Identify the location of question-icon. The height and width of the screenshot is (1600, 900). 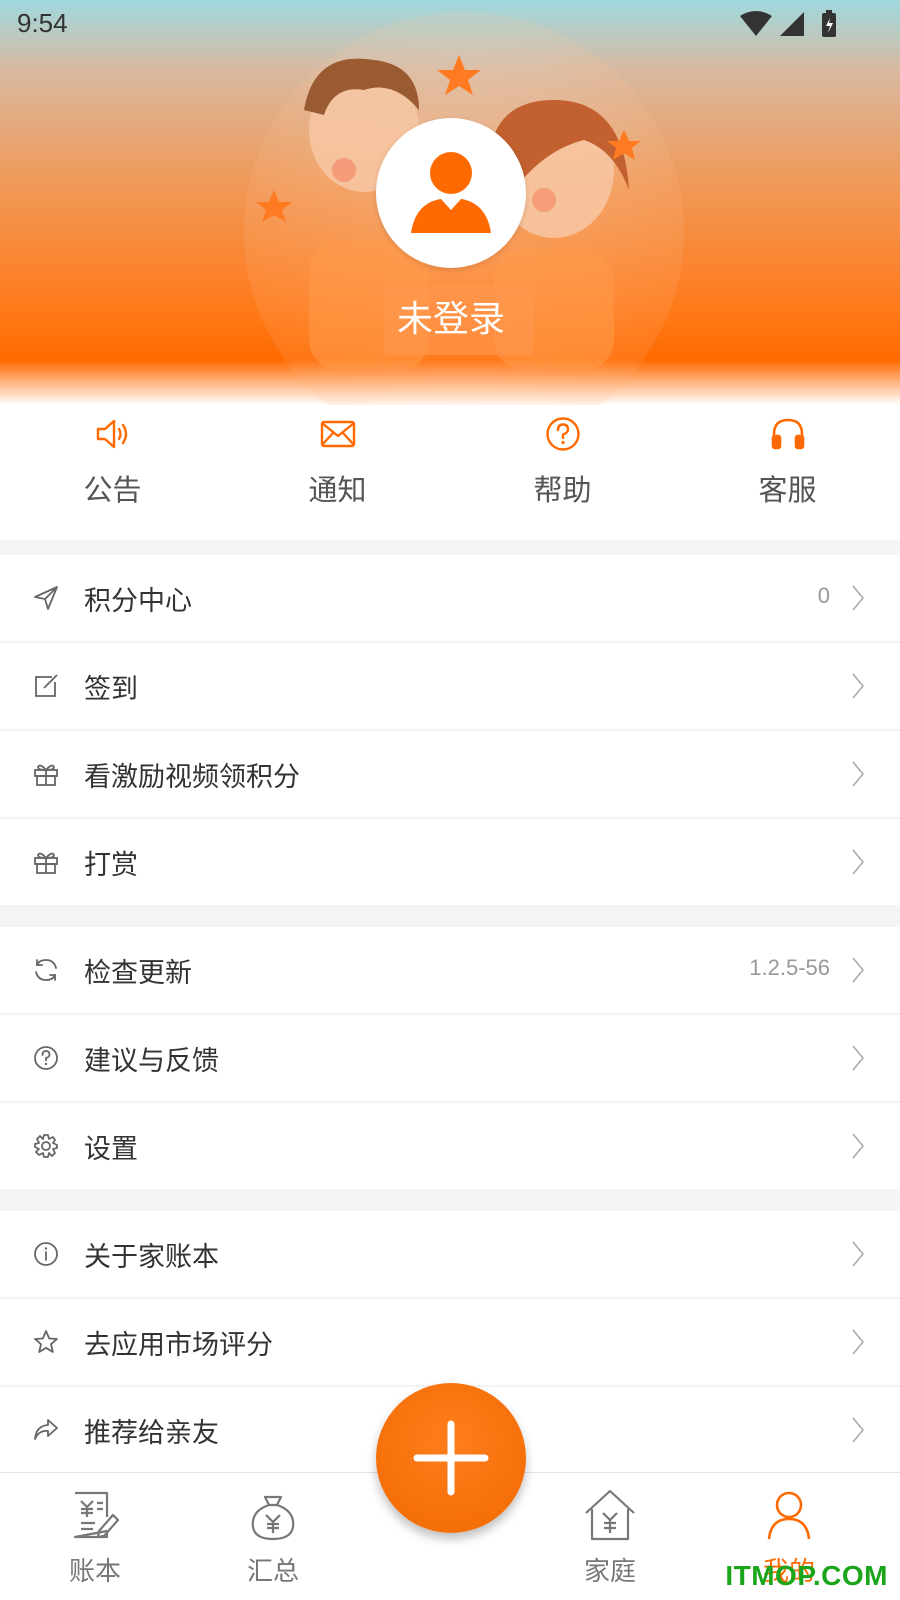
(46, 1058).